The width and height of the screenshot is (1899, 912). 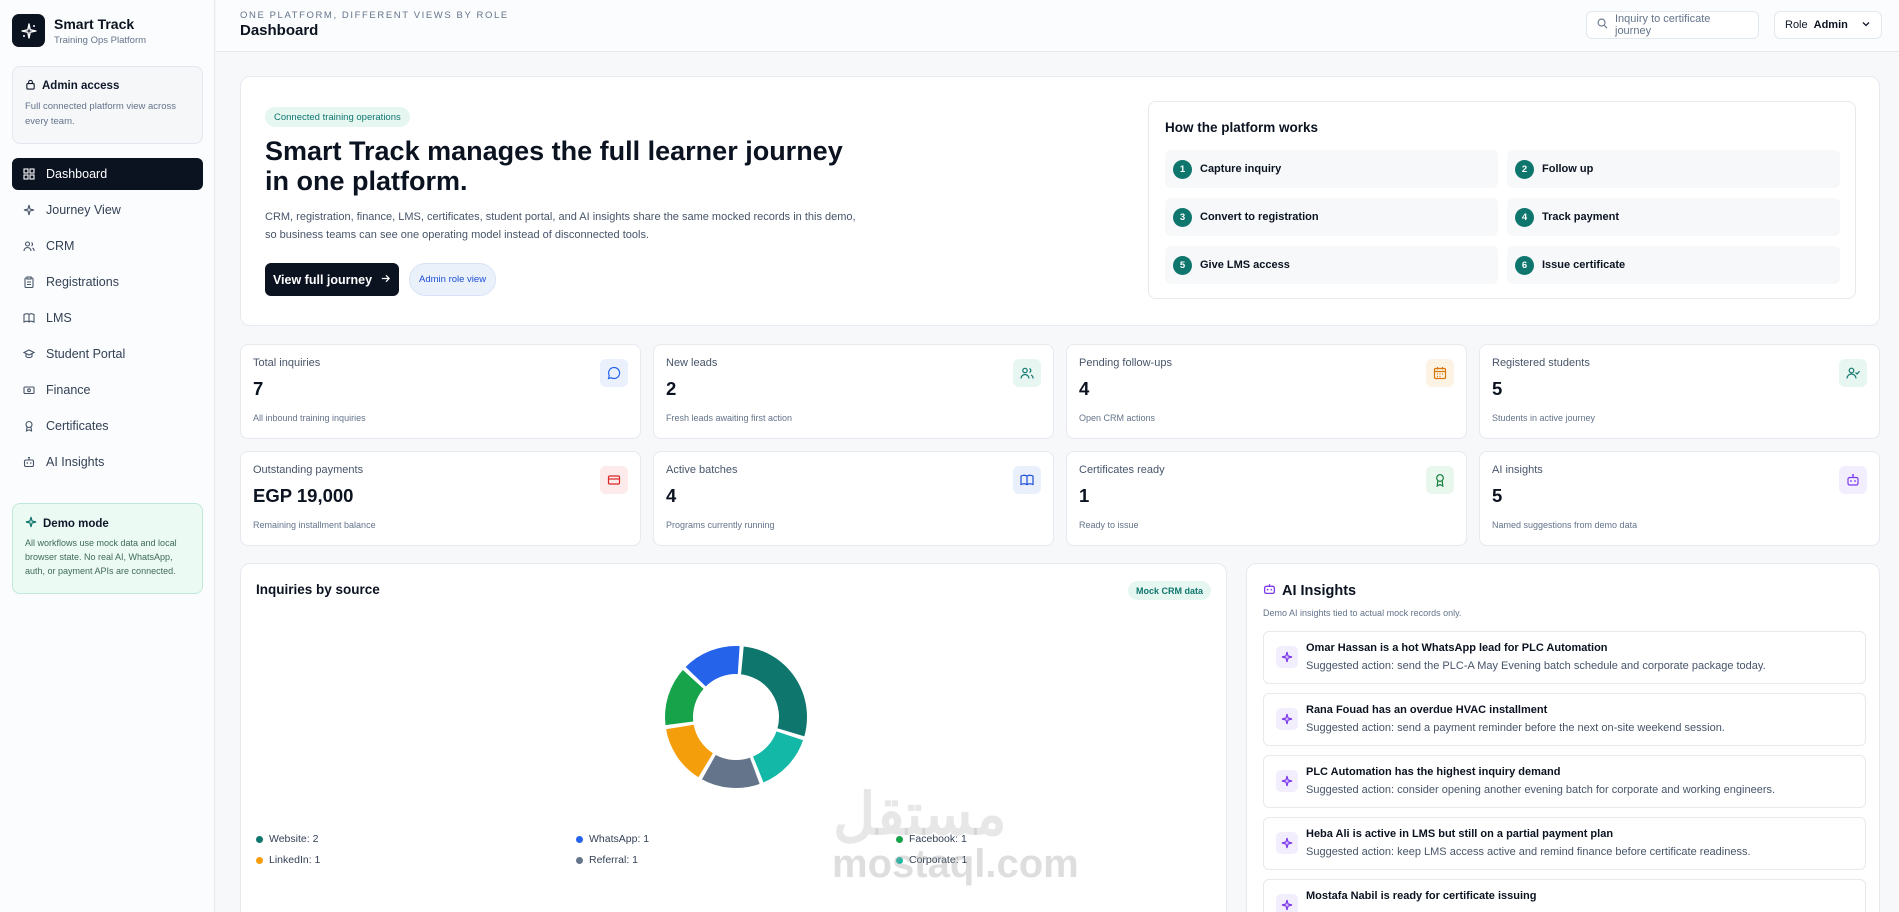 I want to click on stat-label: AI insights, so click(x=1517, y=470).